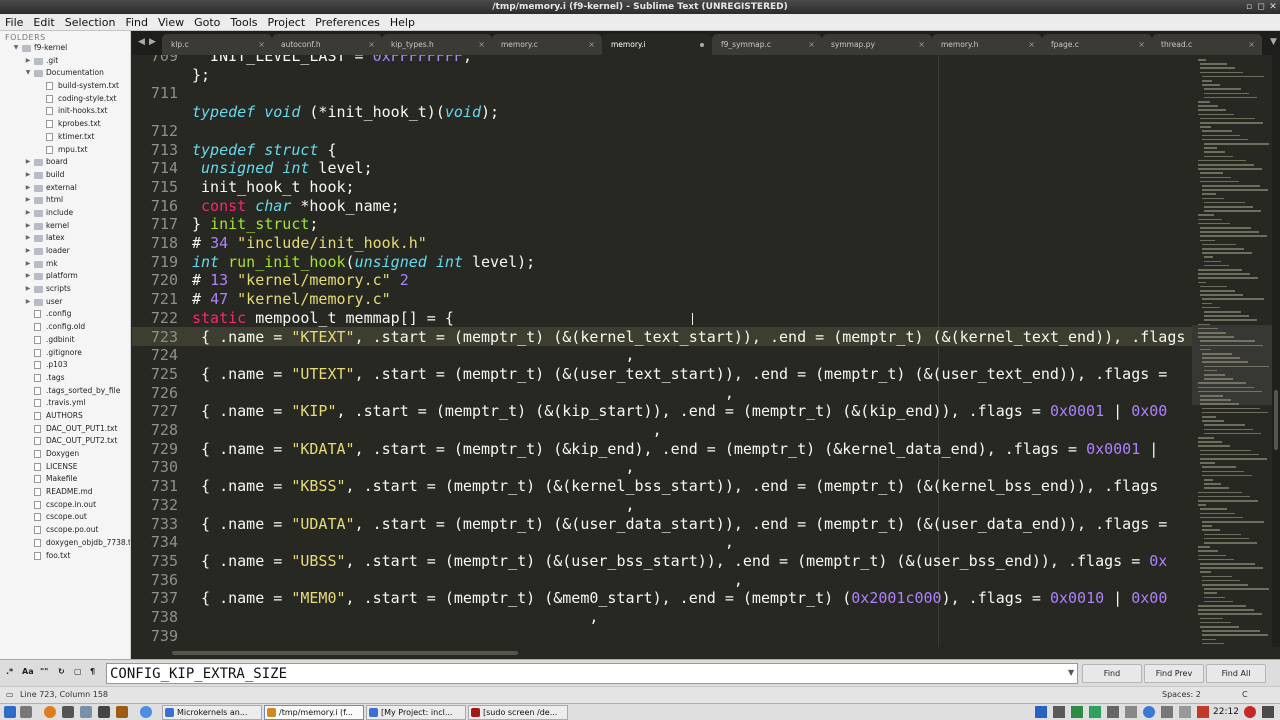  I want to click on in-selection-toggle-icon: ▢, so click(78, 671).